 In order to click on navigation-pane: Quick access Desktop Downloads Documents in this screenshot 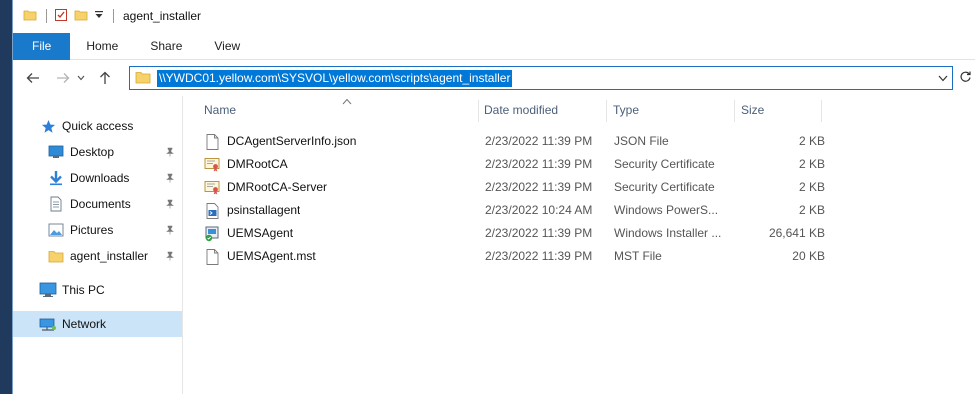, I will do `click(98, 245)`.